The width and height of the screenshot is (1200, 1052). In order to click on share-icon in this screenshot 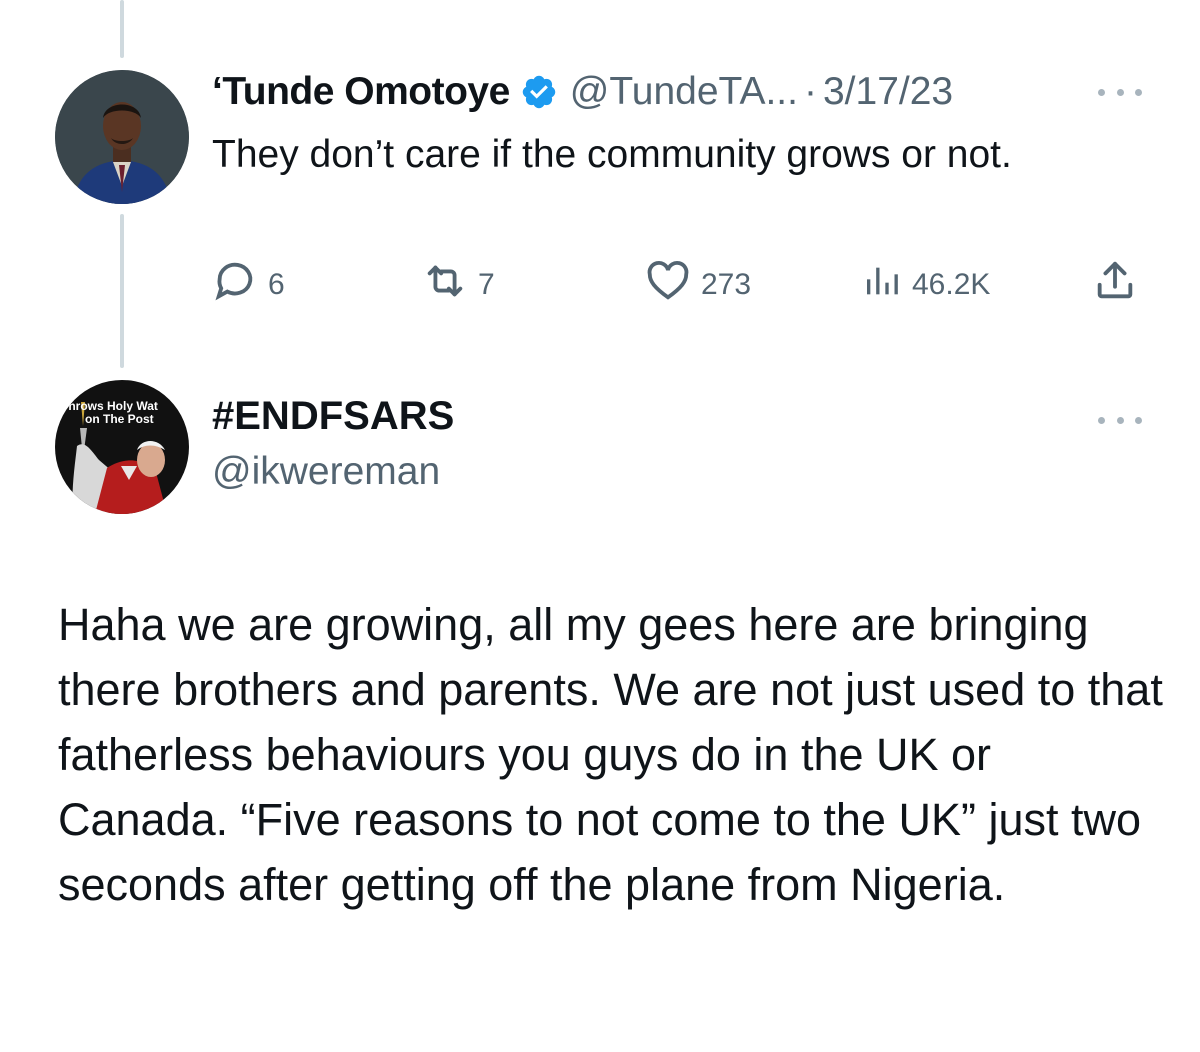, I will do `click(1115, 285)`.